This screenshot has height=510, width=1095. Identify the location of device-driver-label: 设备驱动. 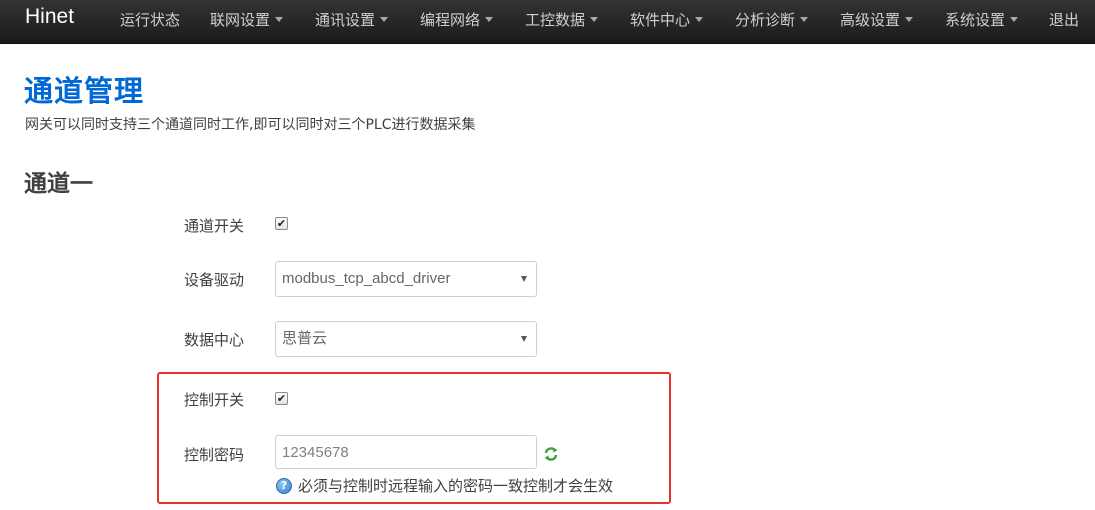
(214, 280).